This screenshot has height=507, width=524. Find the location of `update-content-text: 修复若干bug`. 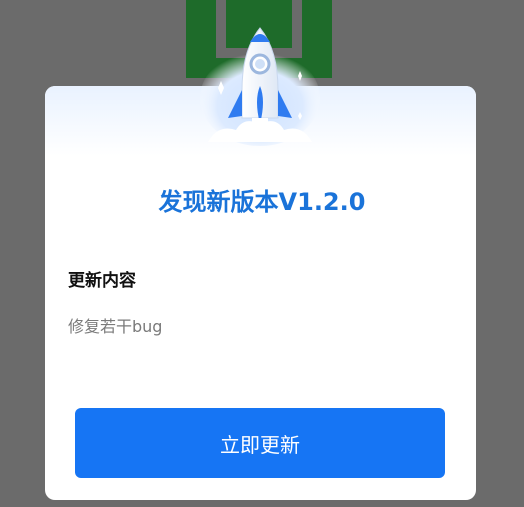

update-content-text: 修复若干bug is located at coordinates (115, 326).